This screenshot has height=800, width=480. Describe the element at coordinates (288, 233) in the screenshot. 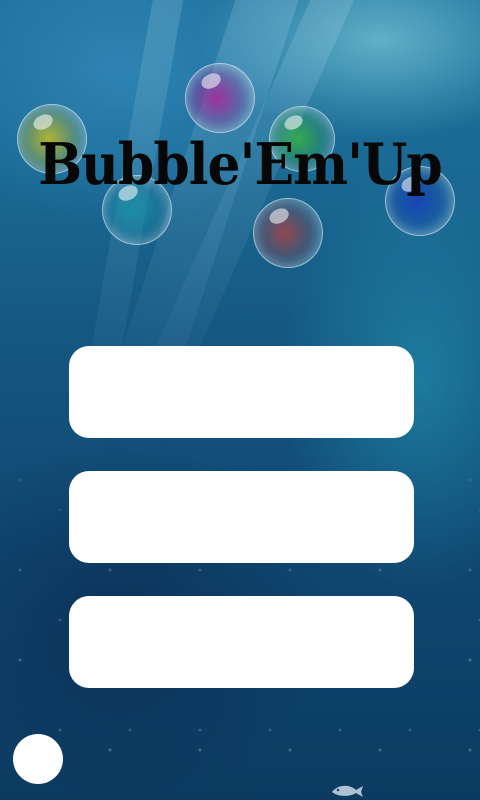

I see `bubble-red` at that location.